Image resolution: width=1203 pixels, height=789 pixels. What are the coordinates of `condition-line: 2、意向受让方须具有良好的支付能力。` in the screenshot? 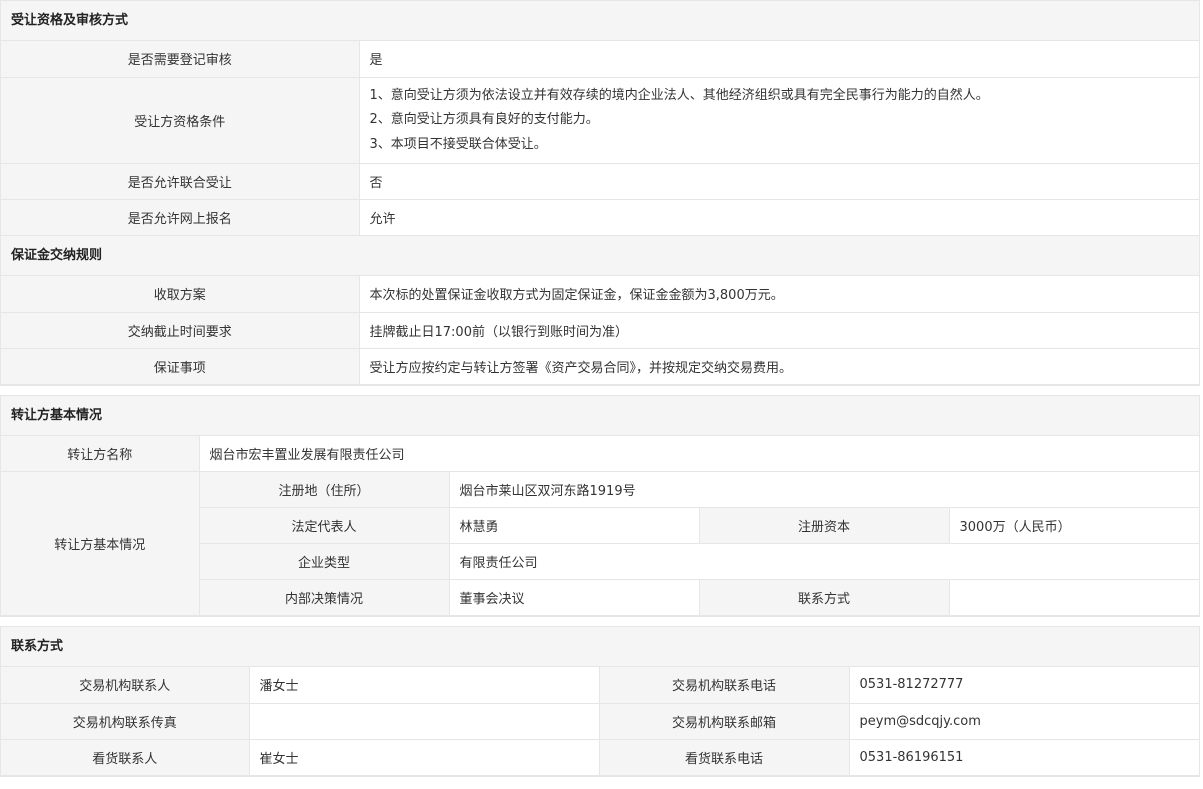 It's located at (484, 119).